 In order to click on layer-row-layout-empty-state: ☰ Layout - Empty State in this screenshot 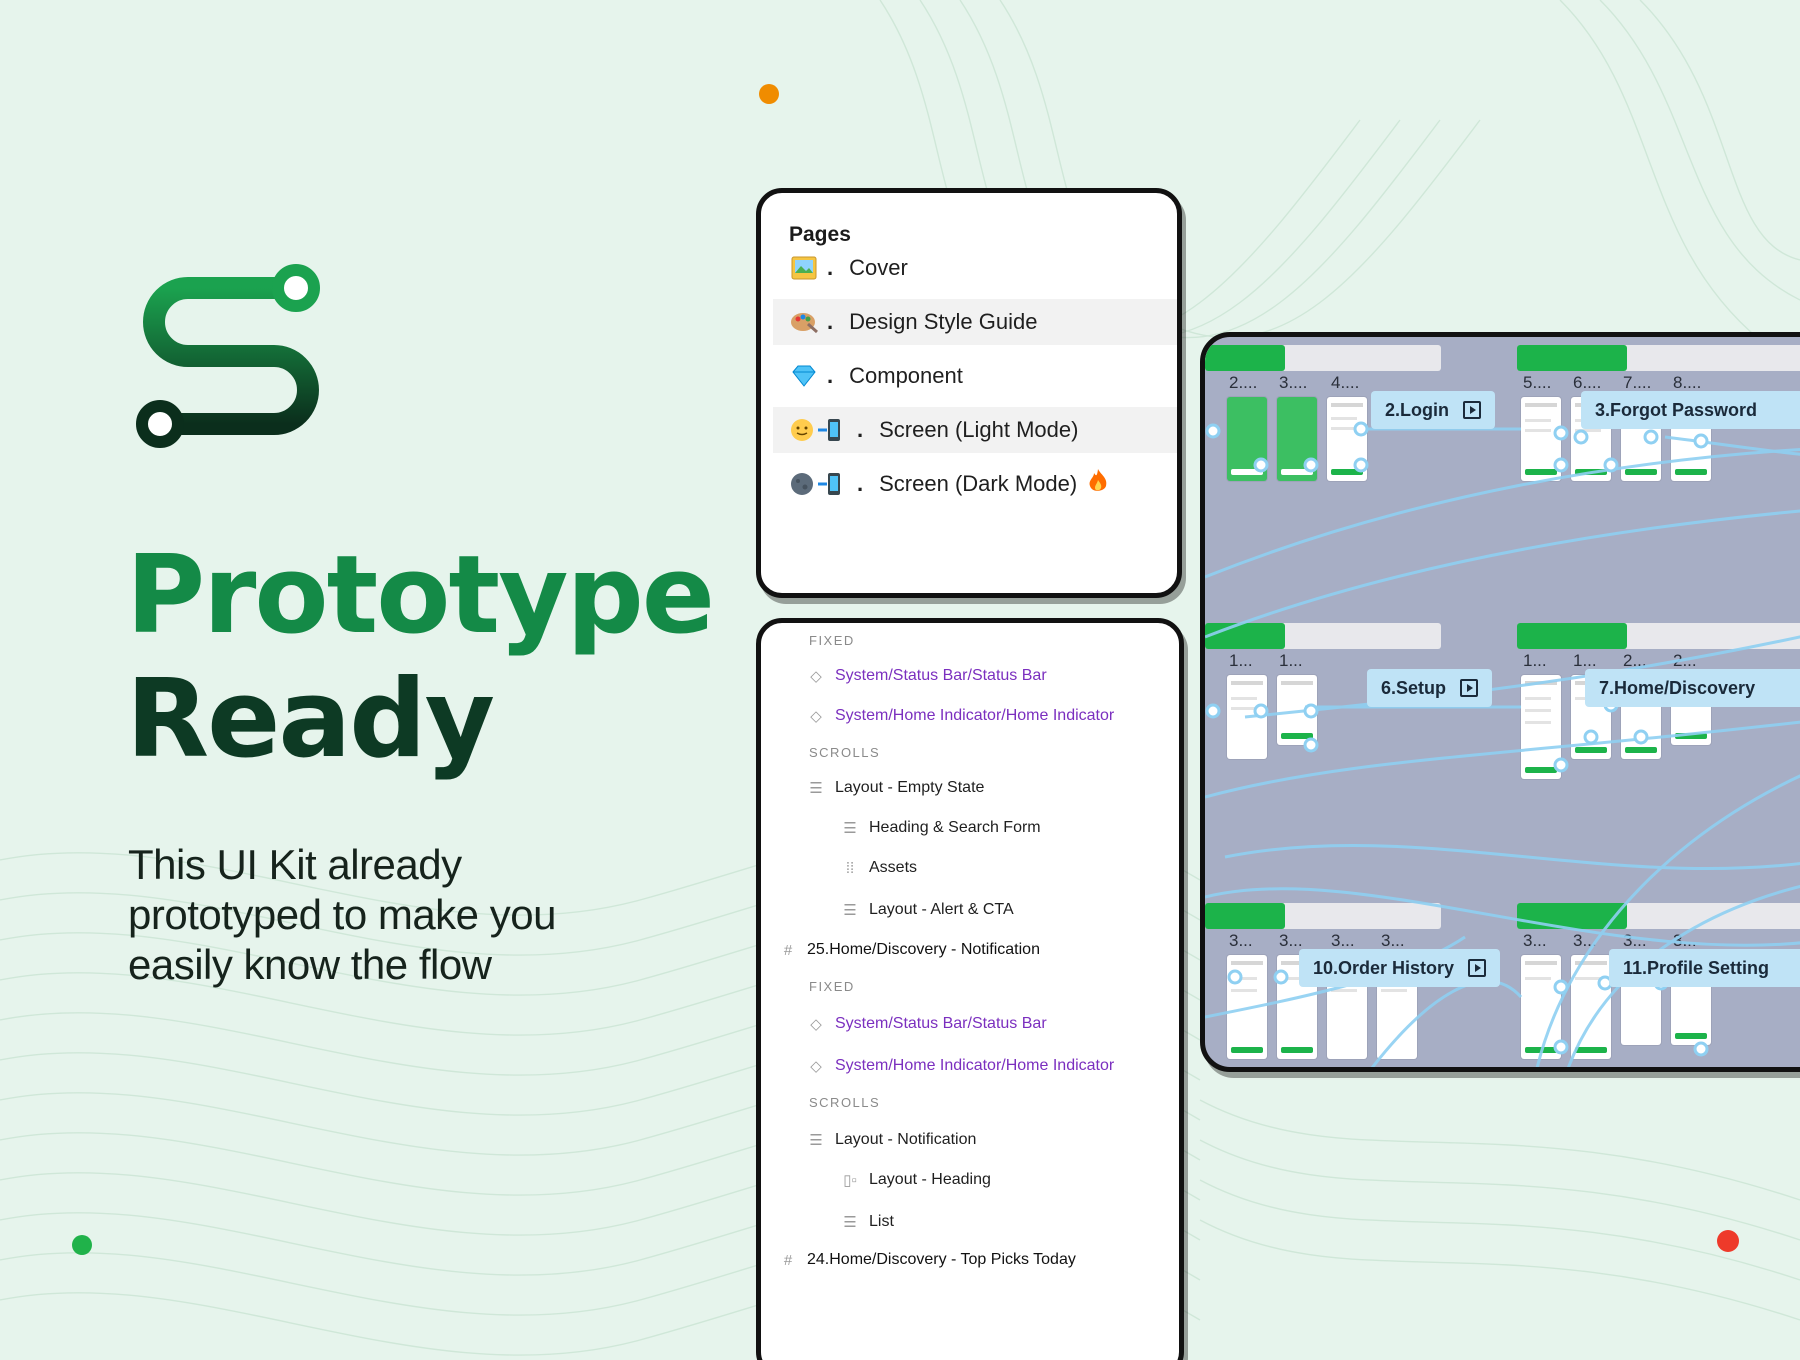, I will do `click(970, 788)`.